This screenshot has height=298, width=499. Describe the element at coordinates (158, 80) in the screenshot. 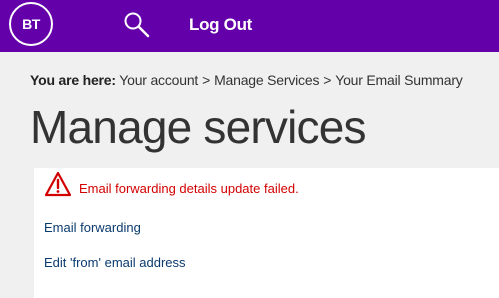

I see `breadcrumb-item-your-account: Your account` at that location.